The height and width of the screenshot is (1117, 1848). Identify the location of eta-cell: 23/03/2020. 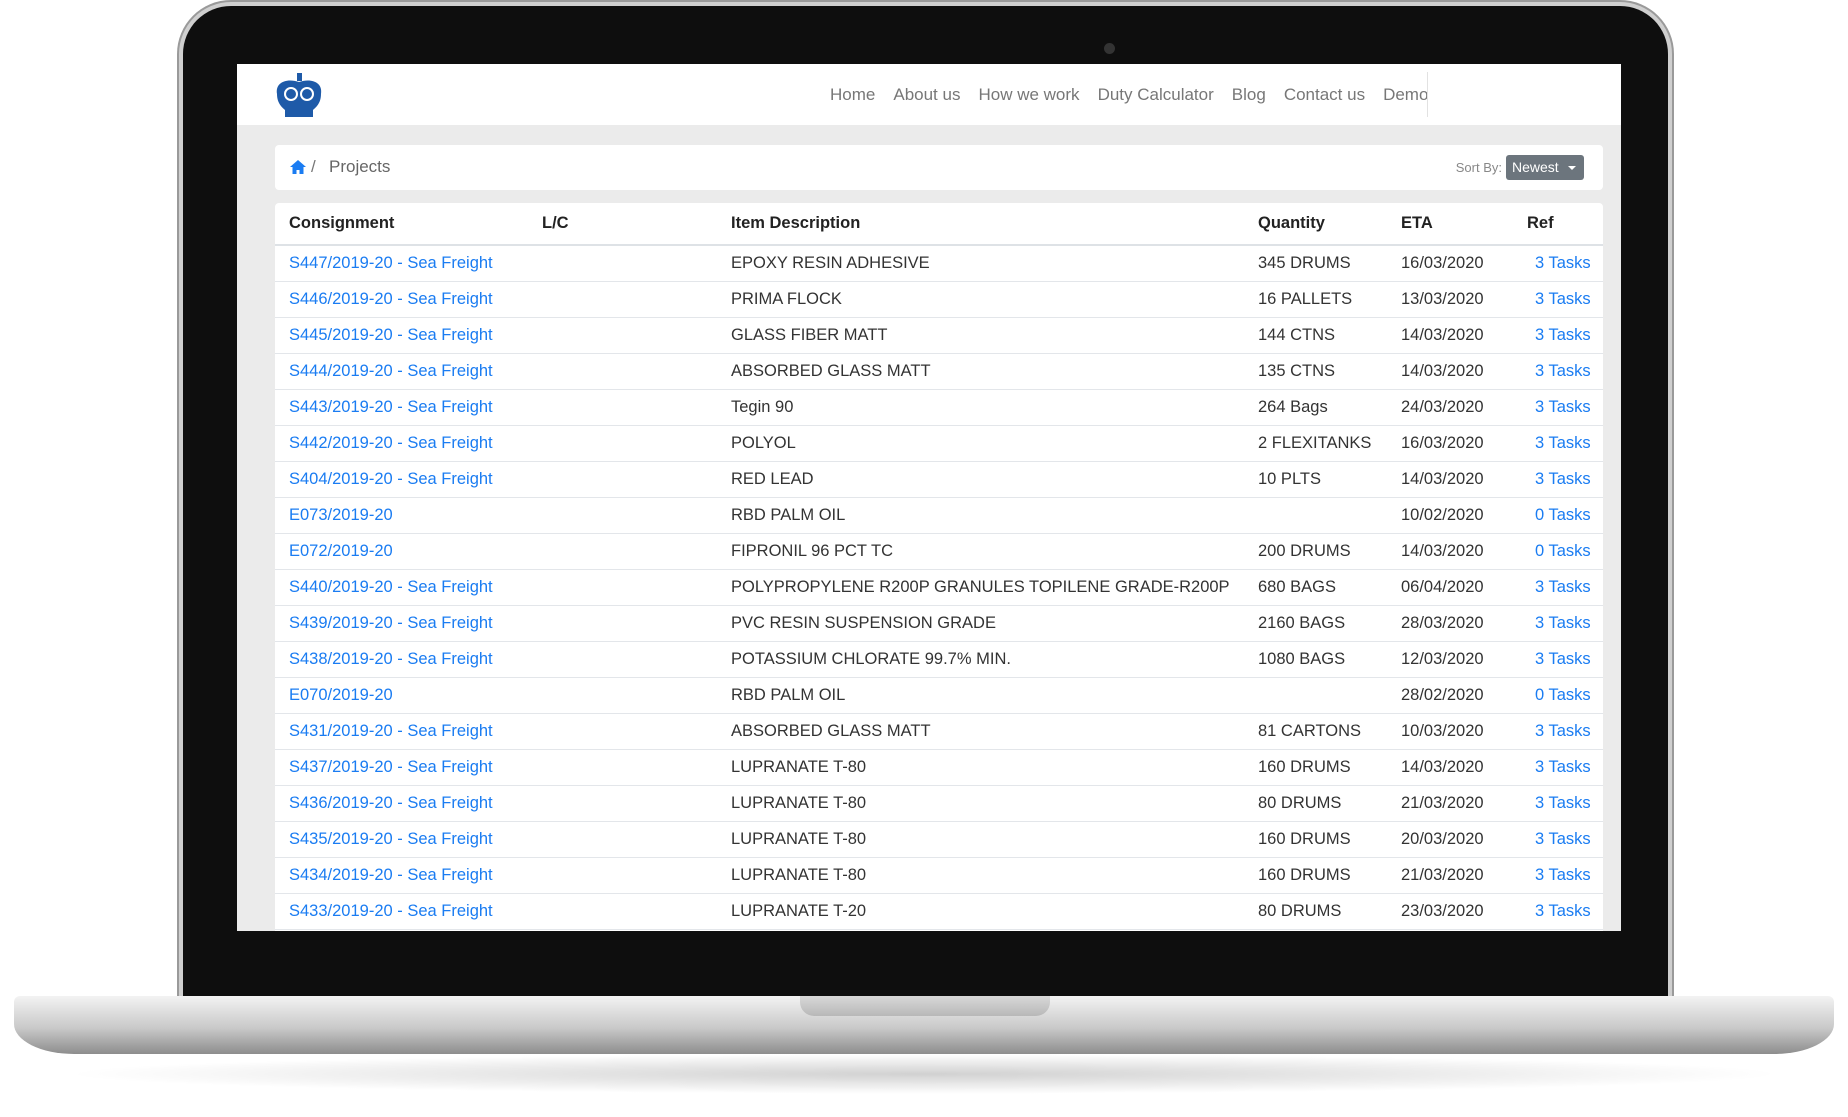
(1464, 911).